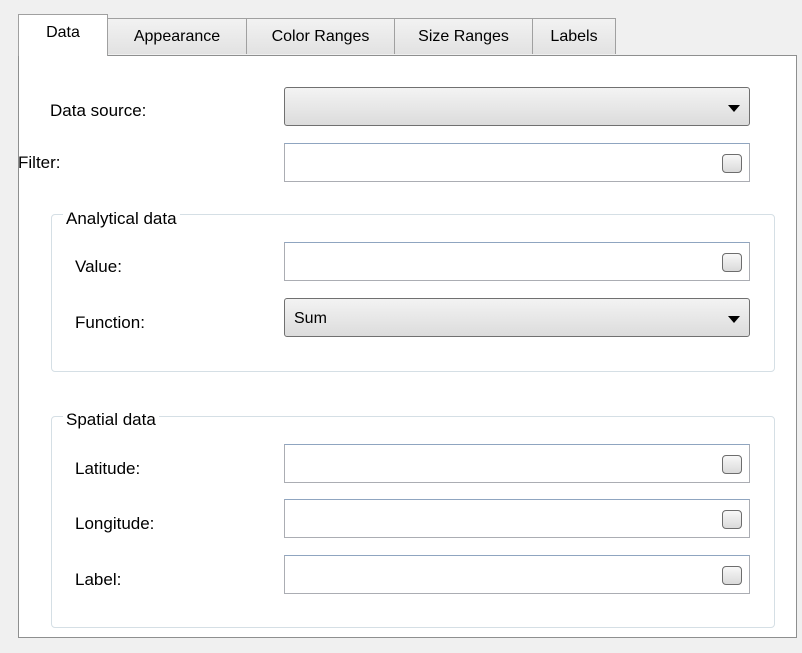 Image resolution: width=802 pixels, height=653 pixels. I want to click on tab-labels-label: Labels, so click(574, 36).